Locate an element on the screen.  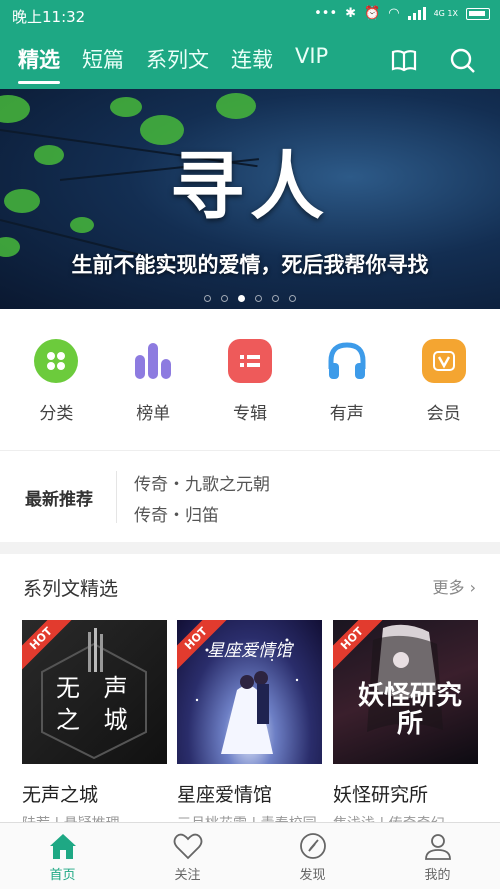
nav-label: 首页 is located at coordinates (62, 875).